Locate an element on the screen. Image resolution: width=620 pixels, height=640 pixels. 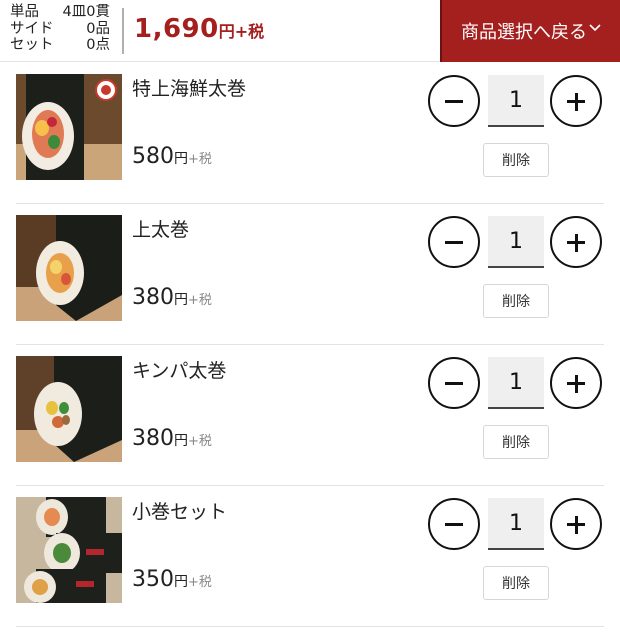
header-divider is located at coordinates (123, 31).